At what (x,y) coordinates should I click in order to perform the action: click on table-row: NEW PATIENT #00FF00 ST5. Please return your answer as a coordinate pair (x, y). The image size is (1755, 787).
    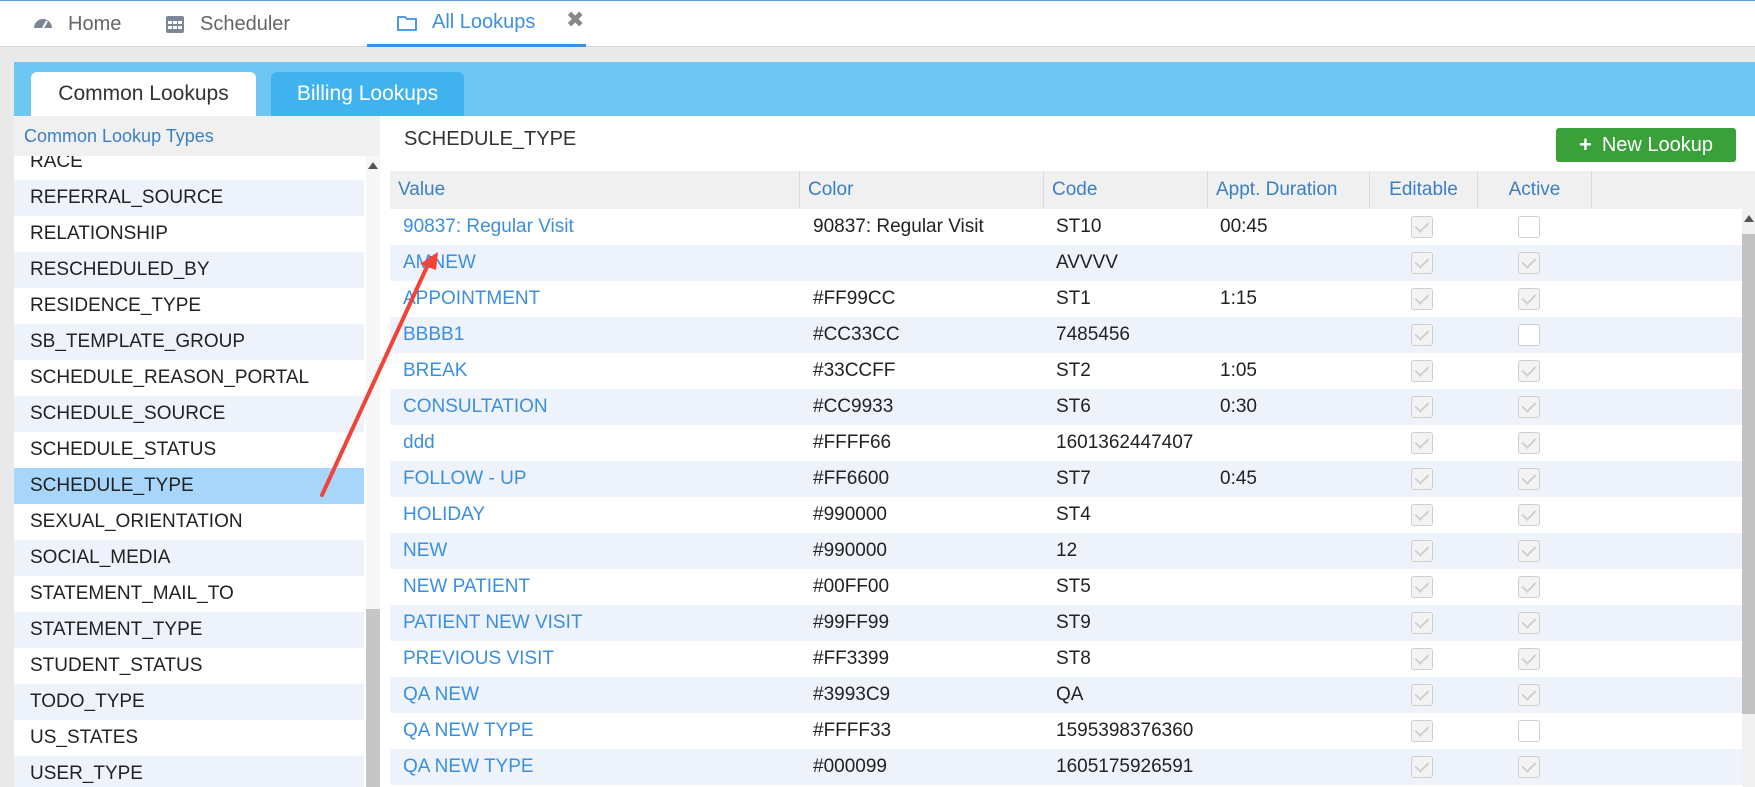
    Looking at the image, I should click on (1066, 587).